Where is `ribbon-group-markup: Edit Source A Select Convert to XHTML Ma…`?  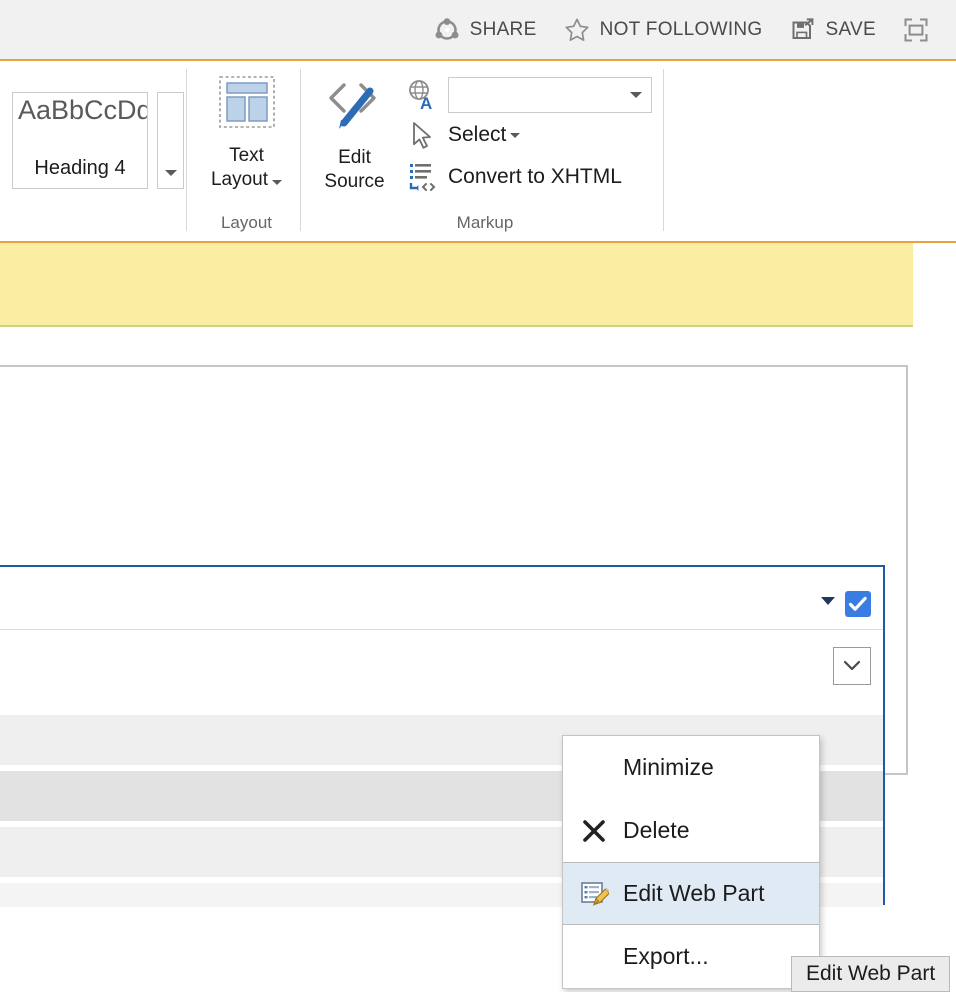
ribbon-group-markup: Edit Source A Select Convert to XHTML Ma… is located at coordinates (485, 151).